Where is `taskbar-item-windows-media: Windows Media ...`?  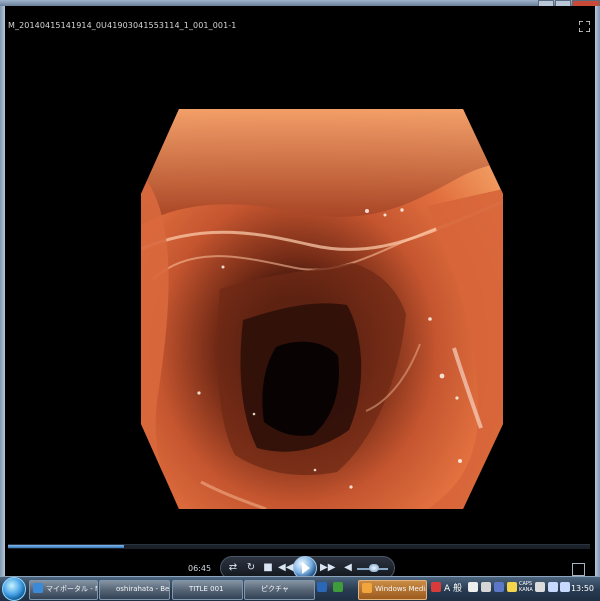 taskbar-item-windows-media: Windows Media ... is located at coordinates (392, 590).